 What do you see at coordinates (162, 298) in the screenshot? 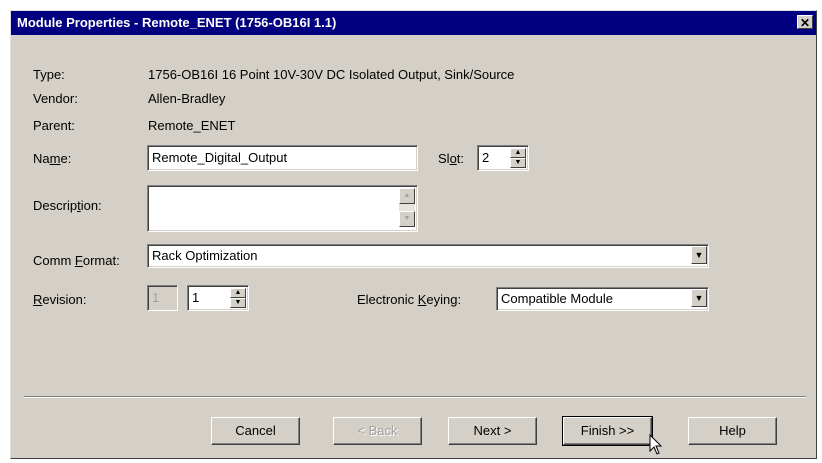
I see `revision-major-input: 1` at bounding box center [162, 298].